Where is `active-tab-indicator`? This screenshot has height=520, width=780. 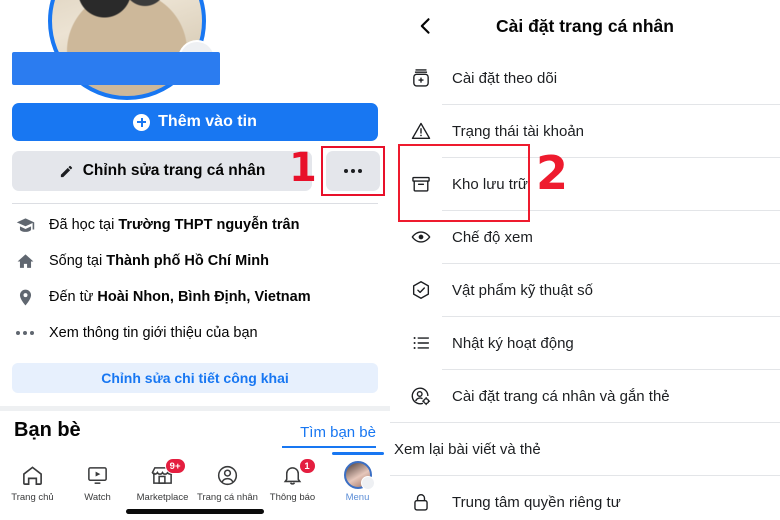
active-tab-indicator is located at coordinates (357, 453).